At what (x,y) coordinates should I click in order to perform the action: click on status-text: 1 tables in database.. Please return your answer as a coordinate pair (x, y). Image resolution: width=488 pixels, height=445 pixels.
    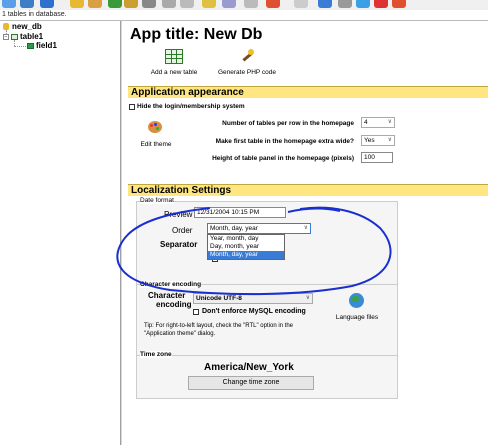
    Looking at the image, I should click on (34, 14).